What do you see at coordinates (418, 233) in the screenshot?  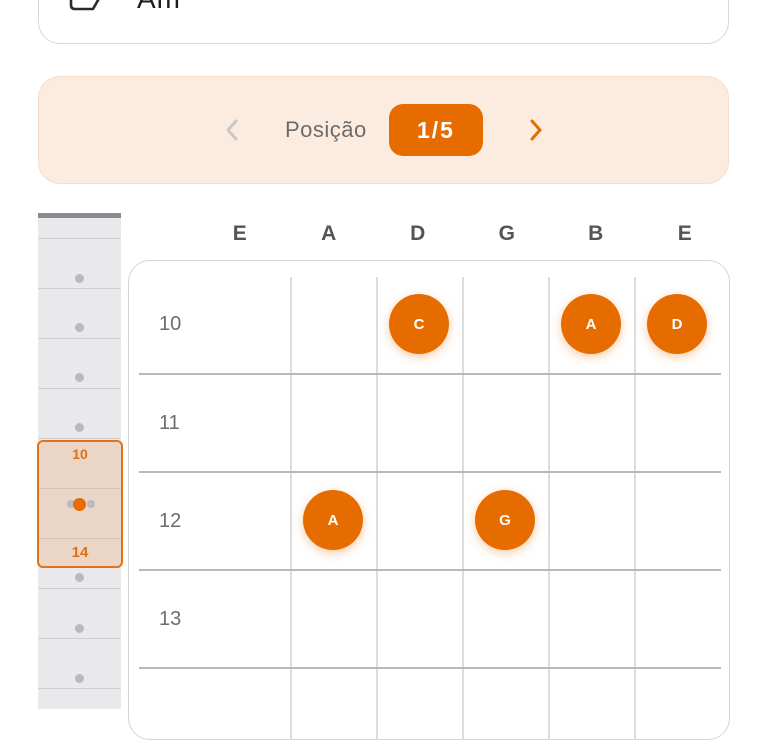 I see `string-label: D` at bounding box center [418, 233].